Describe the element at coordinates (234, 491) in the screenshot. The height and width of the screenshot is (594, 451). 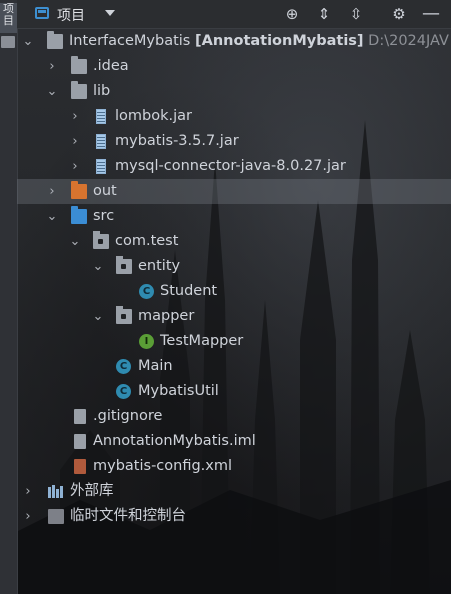
I see `tree-node-external-libraries: › 外部库` at that location.